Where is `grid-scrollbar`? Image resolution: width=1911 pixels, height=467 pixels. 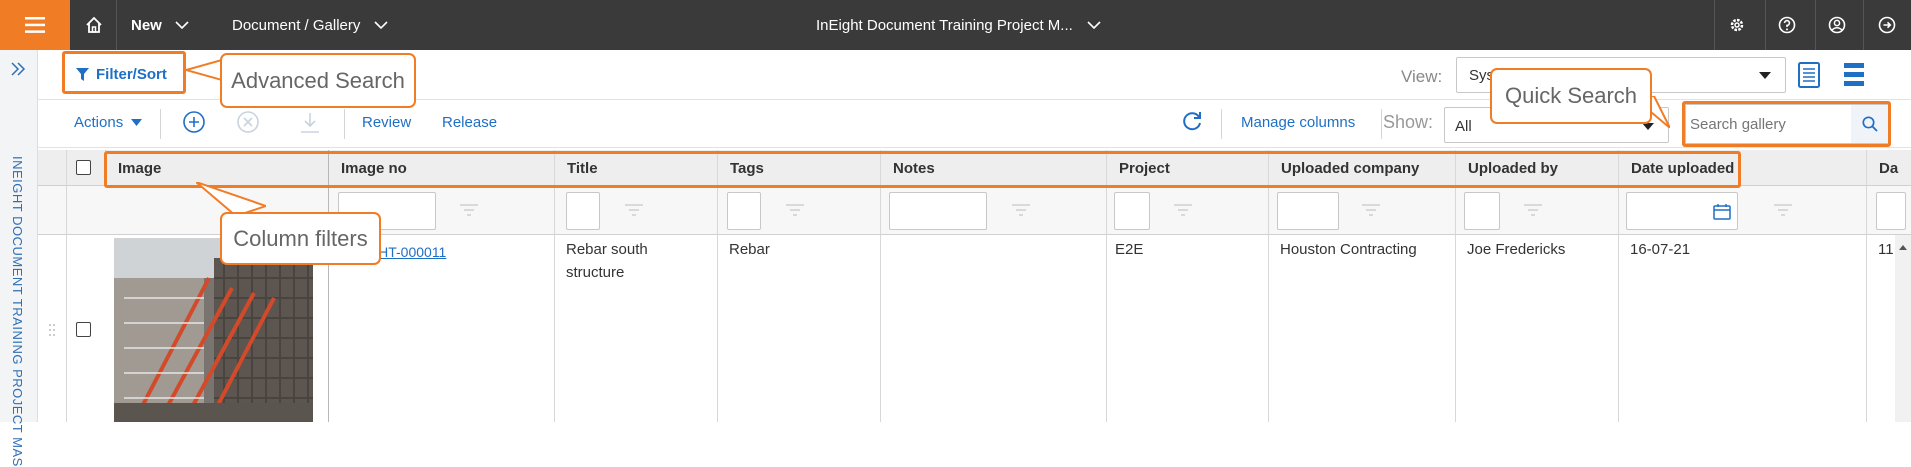
grid-scrollbar is located at coordinates (1903, 328).